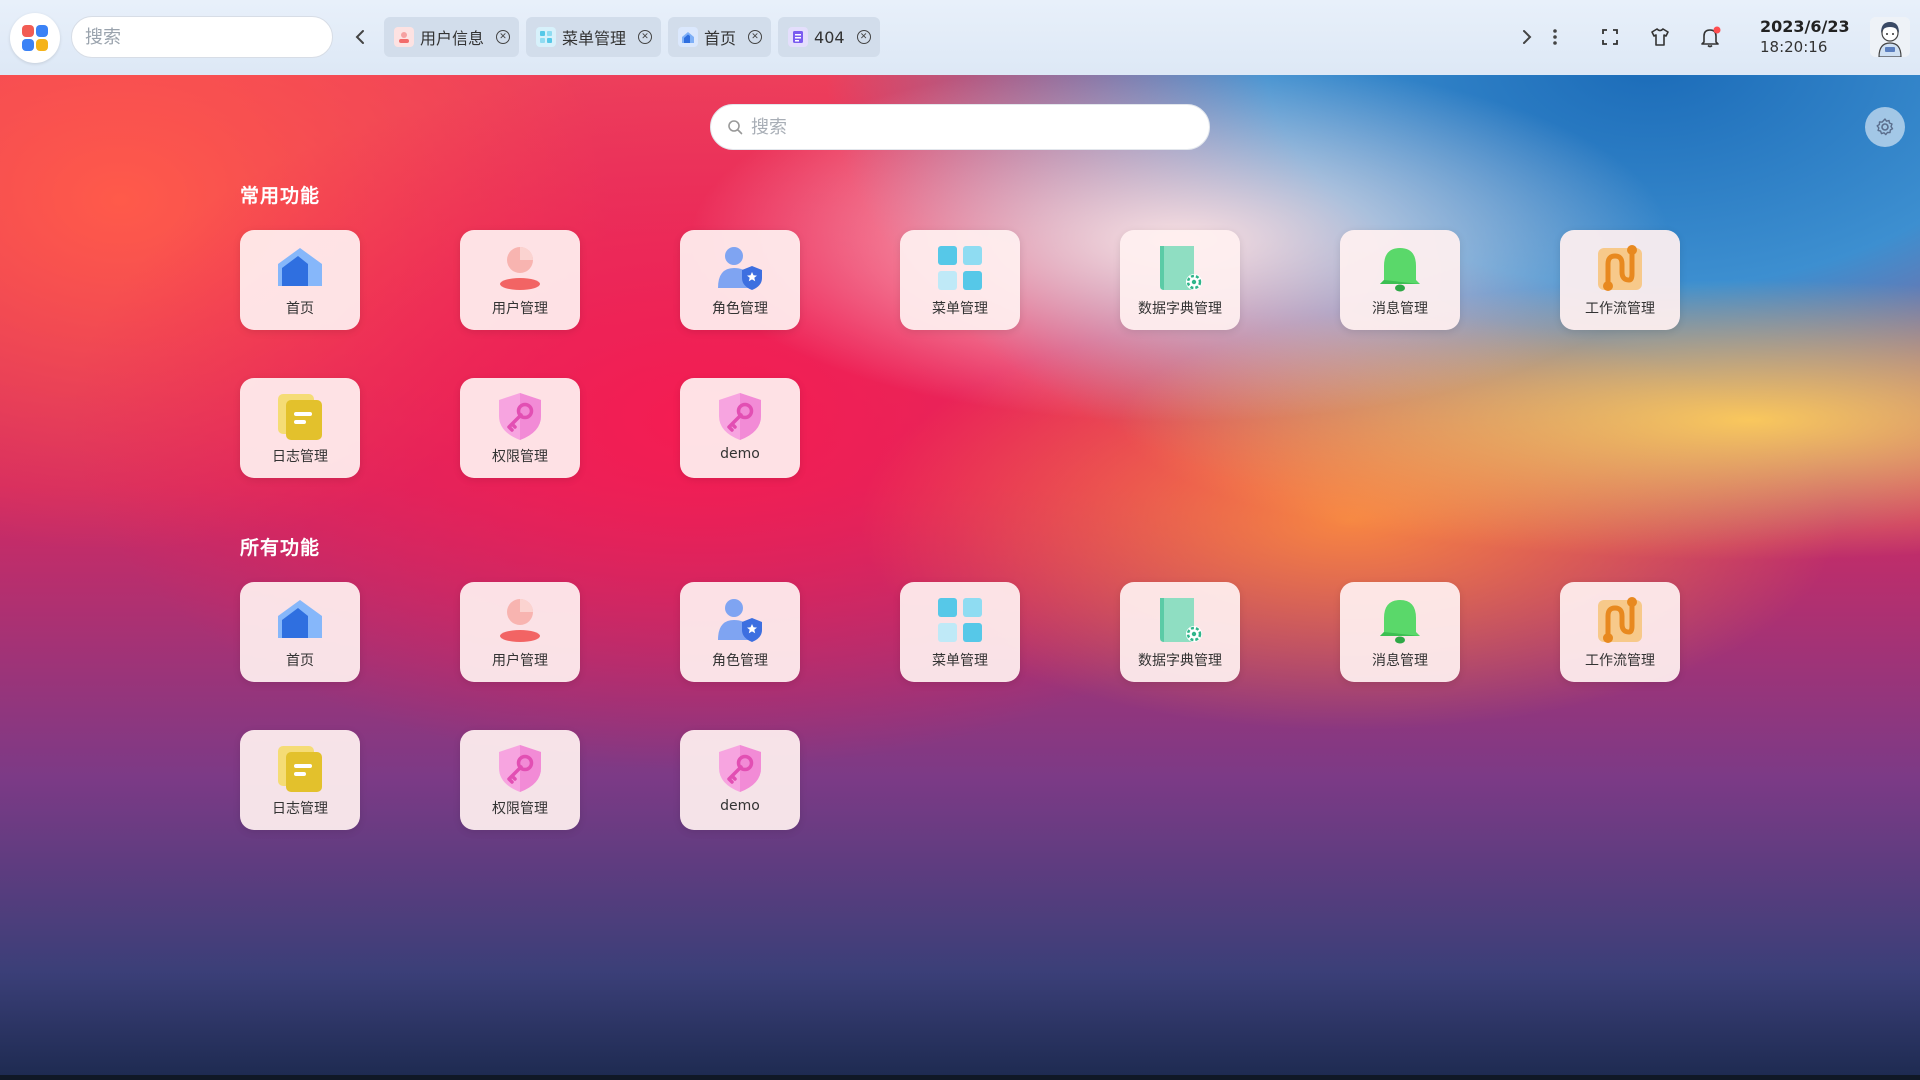 This screenshot has width=1920, height=1080. I want to click on common-app-tile: 首页, so click(300, 280).